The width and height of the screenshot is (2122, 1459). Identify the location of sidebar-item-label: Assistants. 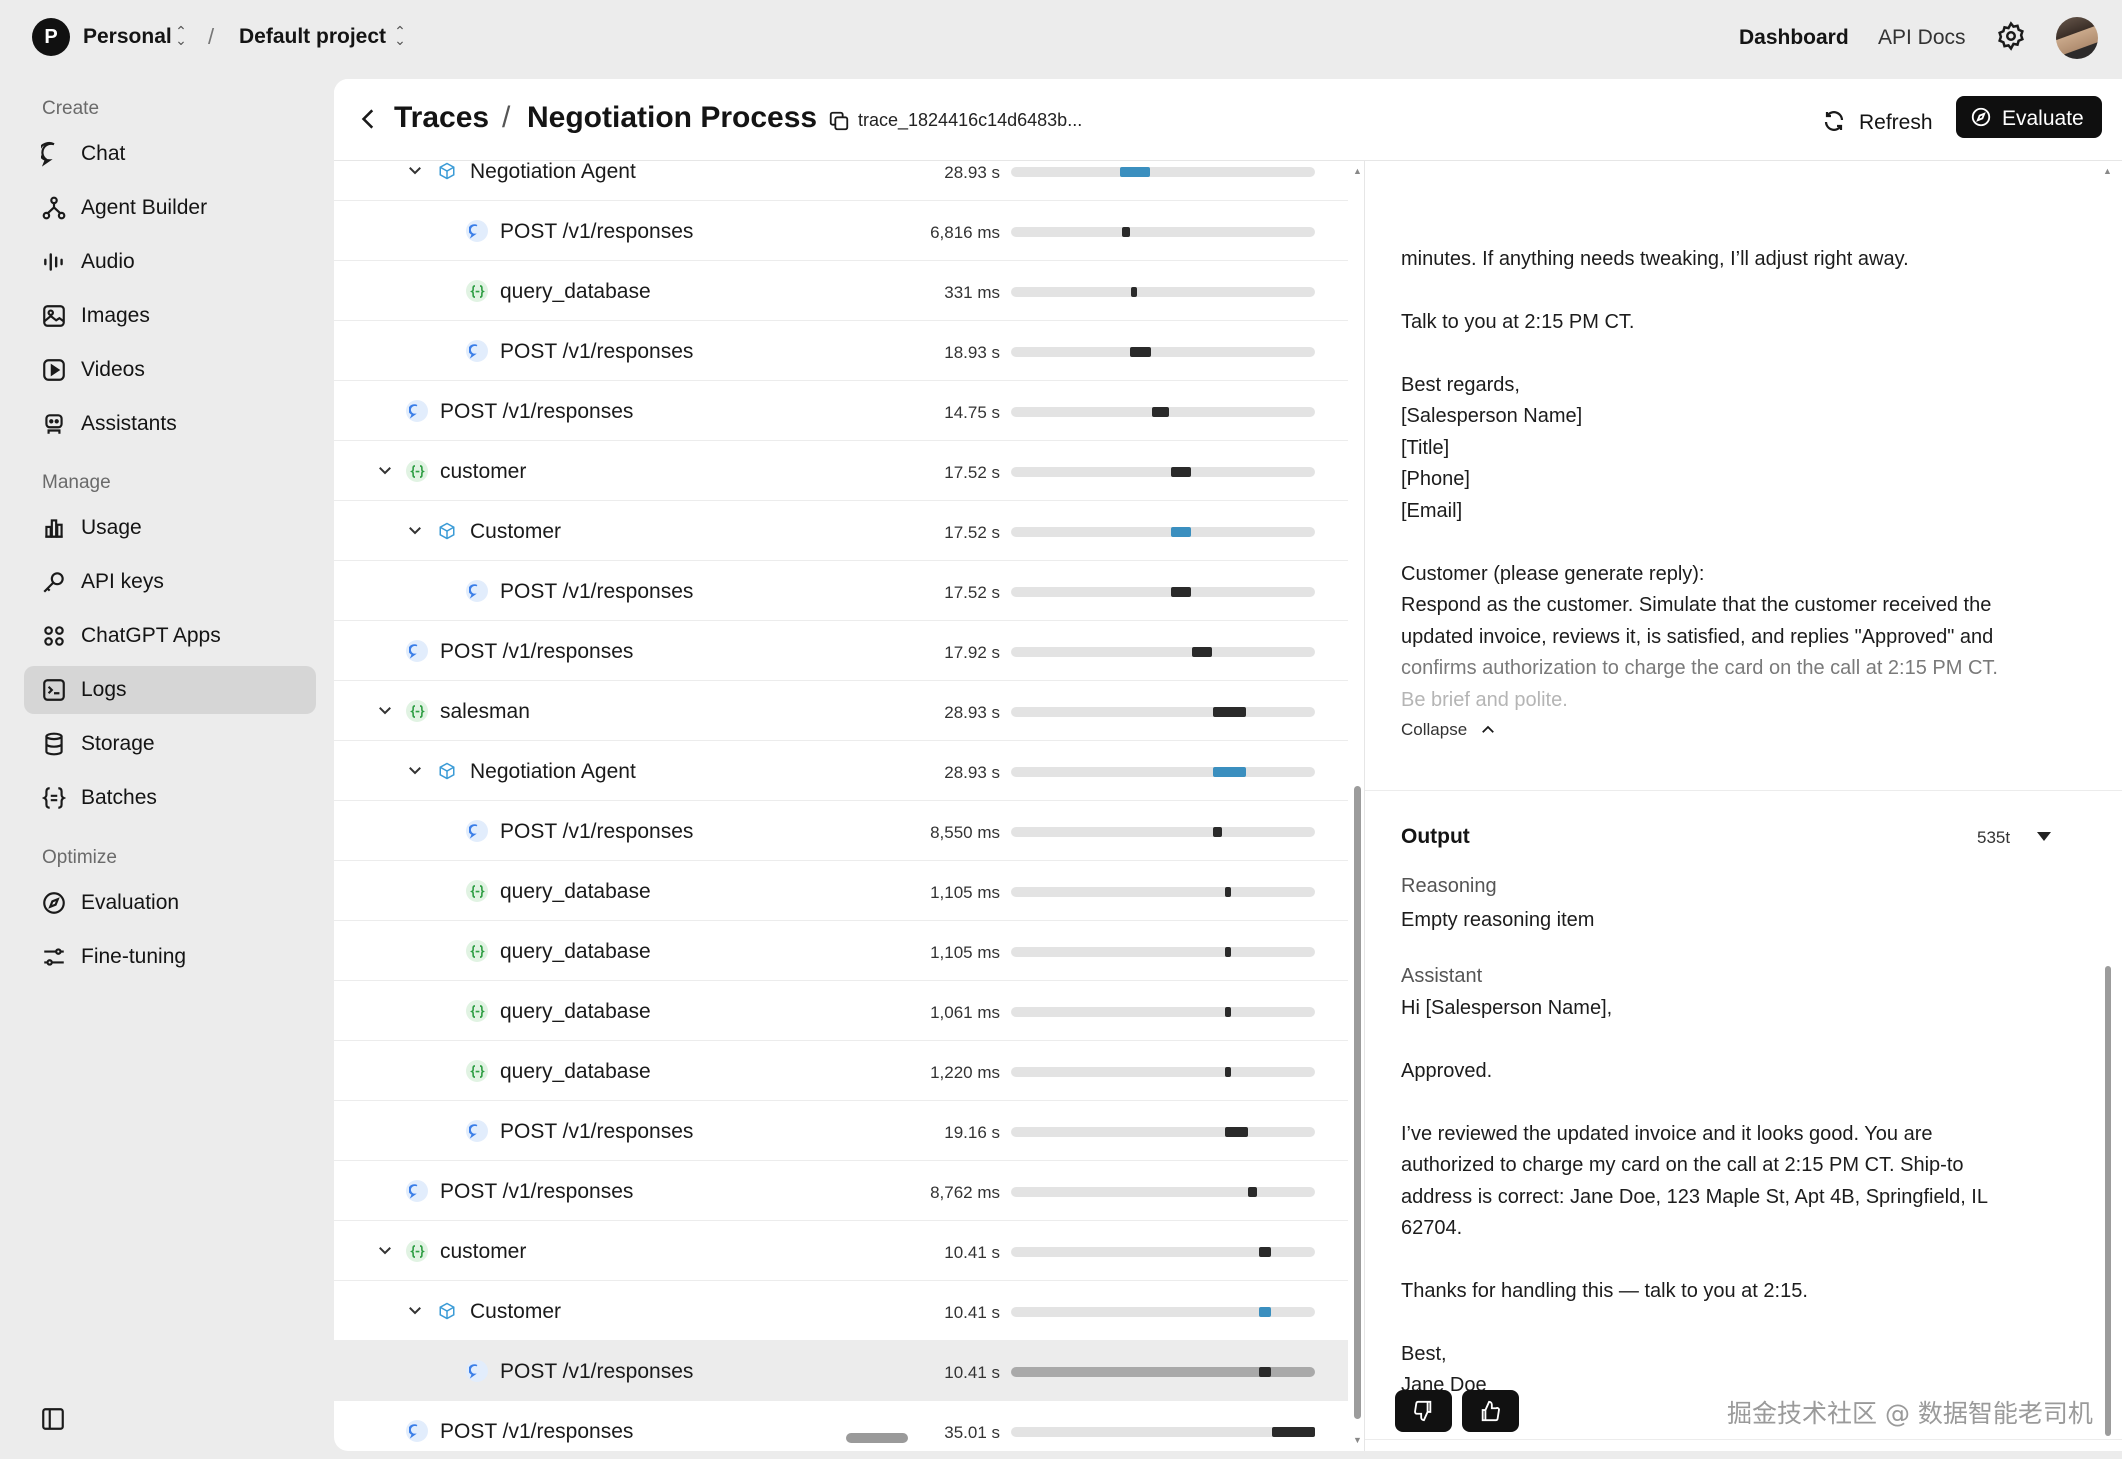
(129, 423).